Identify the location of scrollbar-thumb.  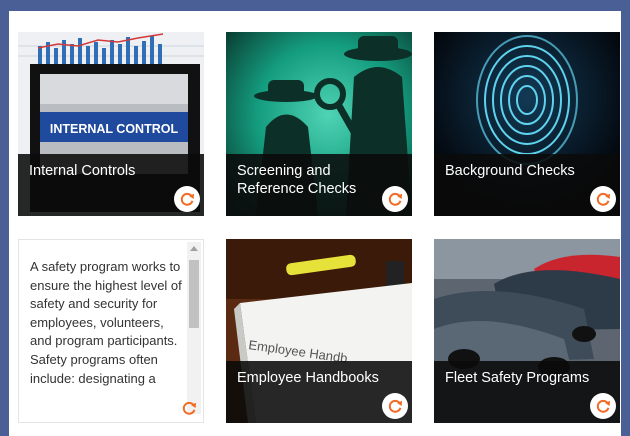
(194, 294).